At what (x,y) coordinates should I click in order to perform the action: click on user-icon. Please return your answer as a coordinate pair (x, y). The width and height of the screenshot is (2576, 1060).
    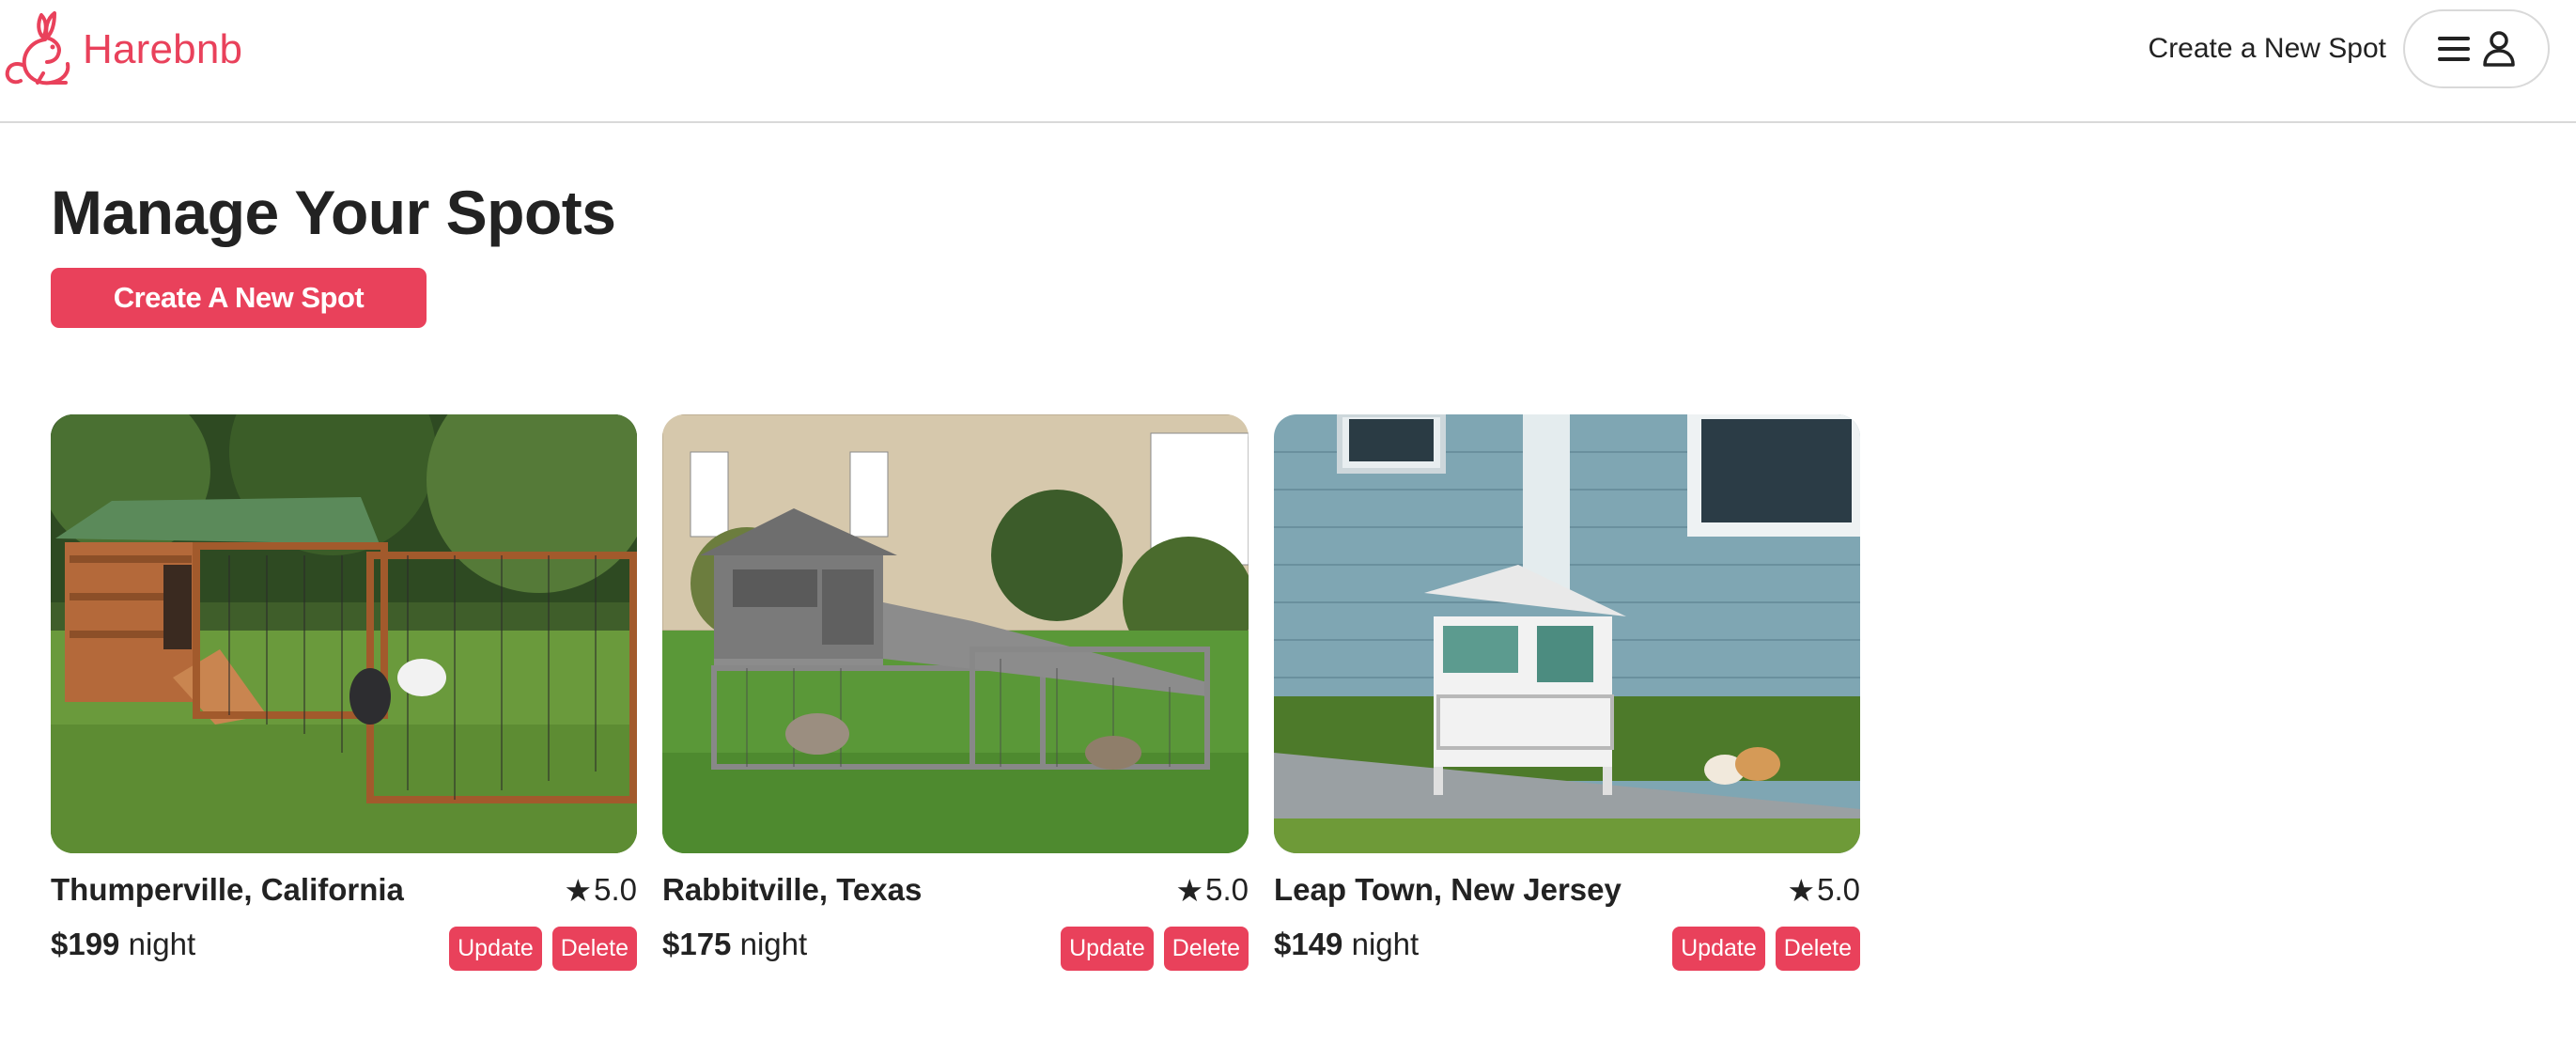
    Looking at the image, I should click on (2499, 49).